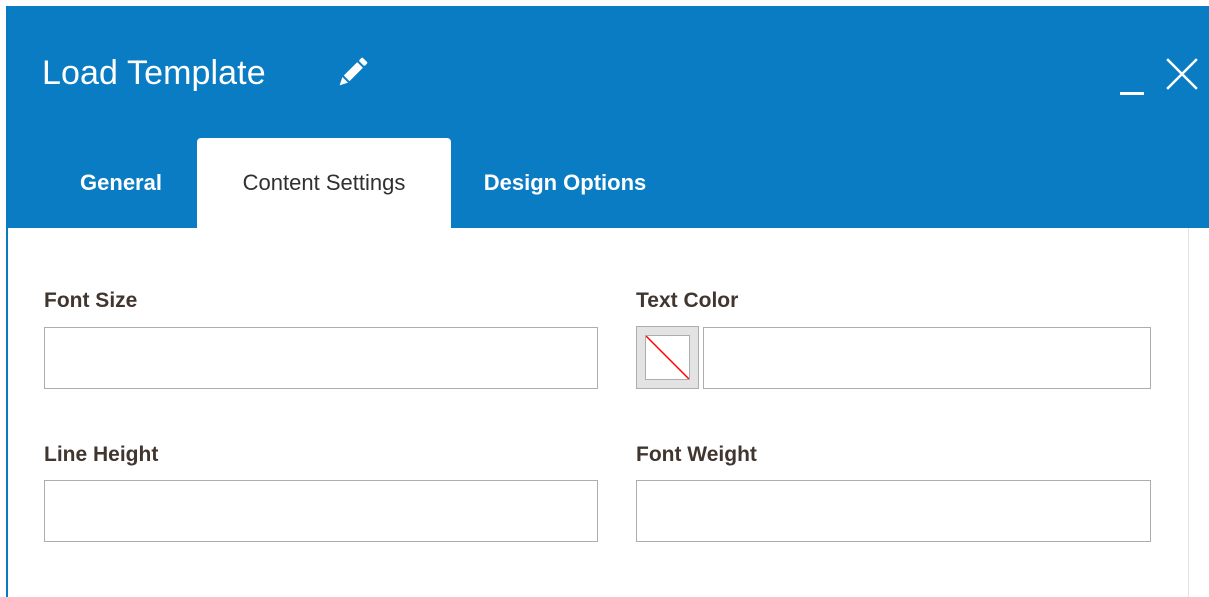  What do you see at coordinates (893, 511) in the screenshot?
I see `font-weight-input` at bounding box center [893, 511].